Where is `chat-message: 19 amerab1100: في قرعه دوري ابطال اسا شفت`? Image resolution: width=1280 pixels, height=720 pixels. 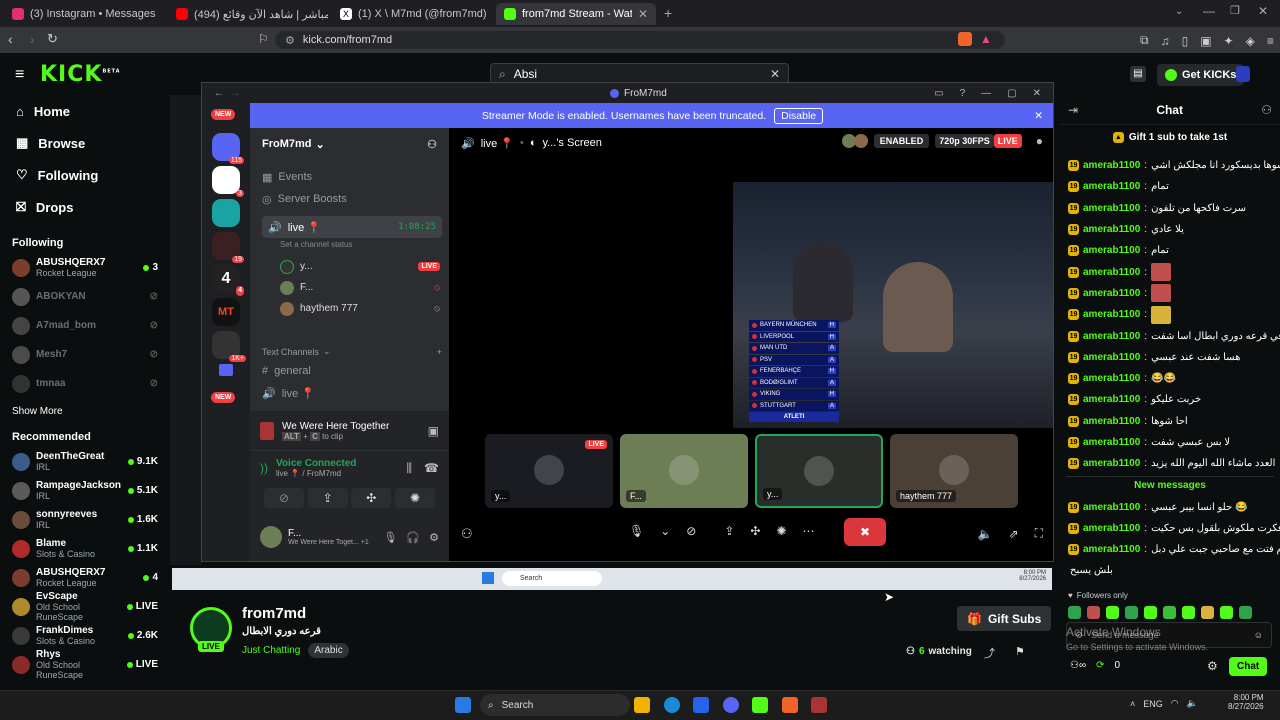 chat-message: 19 amerab1100: في قرعه دوري ابطال اسا شفت is located at coordinates (1170, 335).